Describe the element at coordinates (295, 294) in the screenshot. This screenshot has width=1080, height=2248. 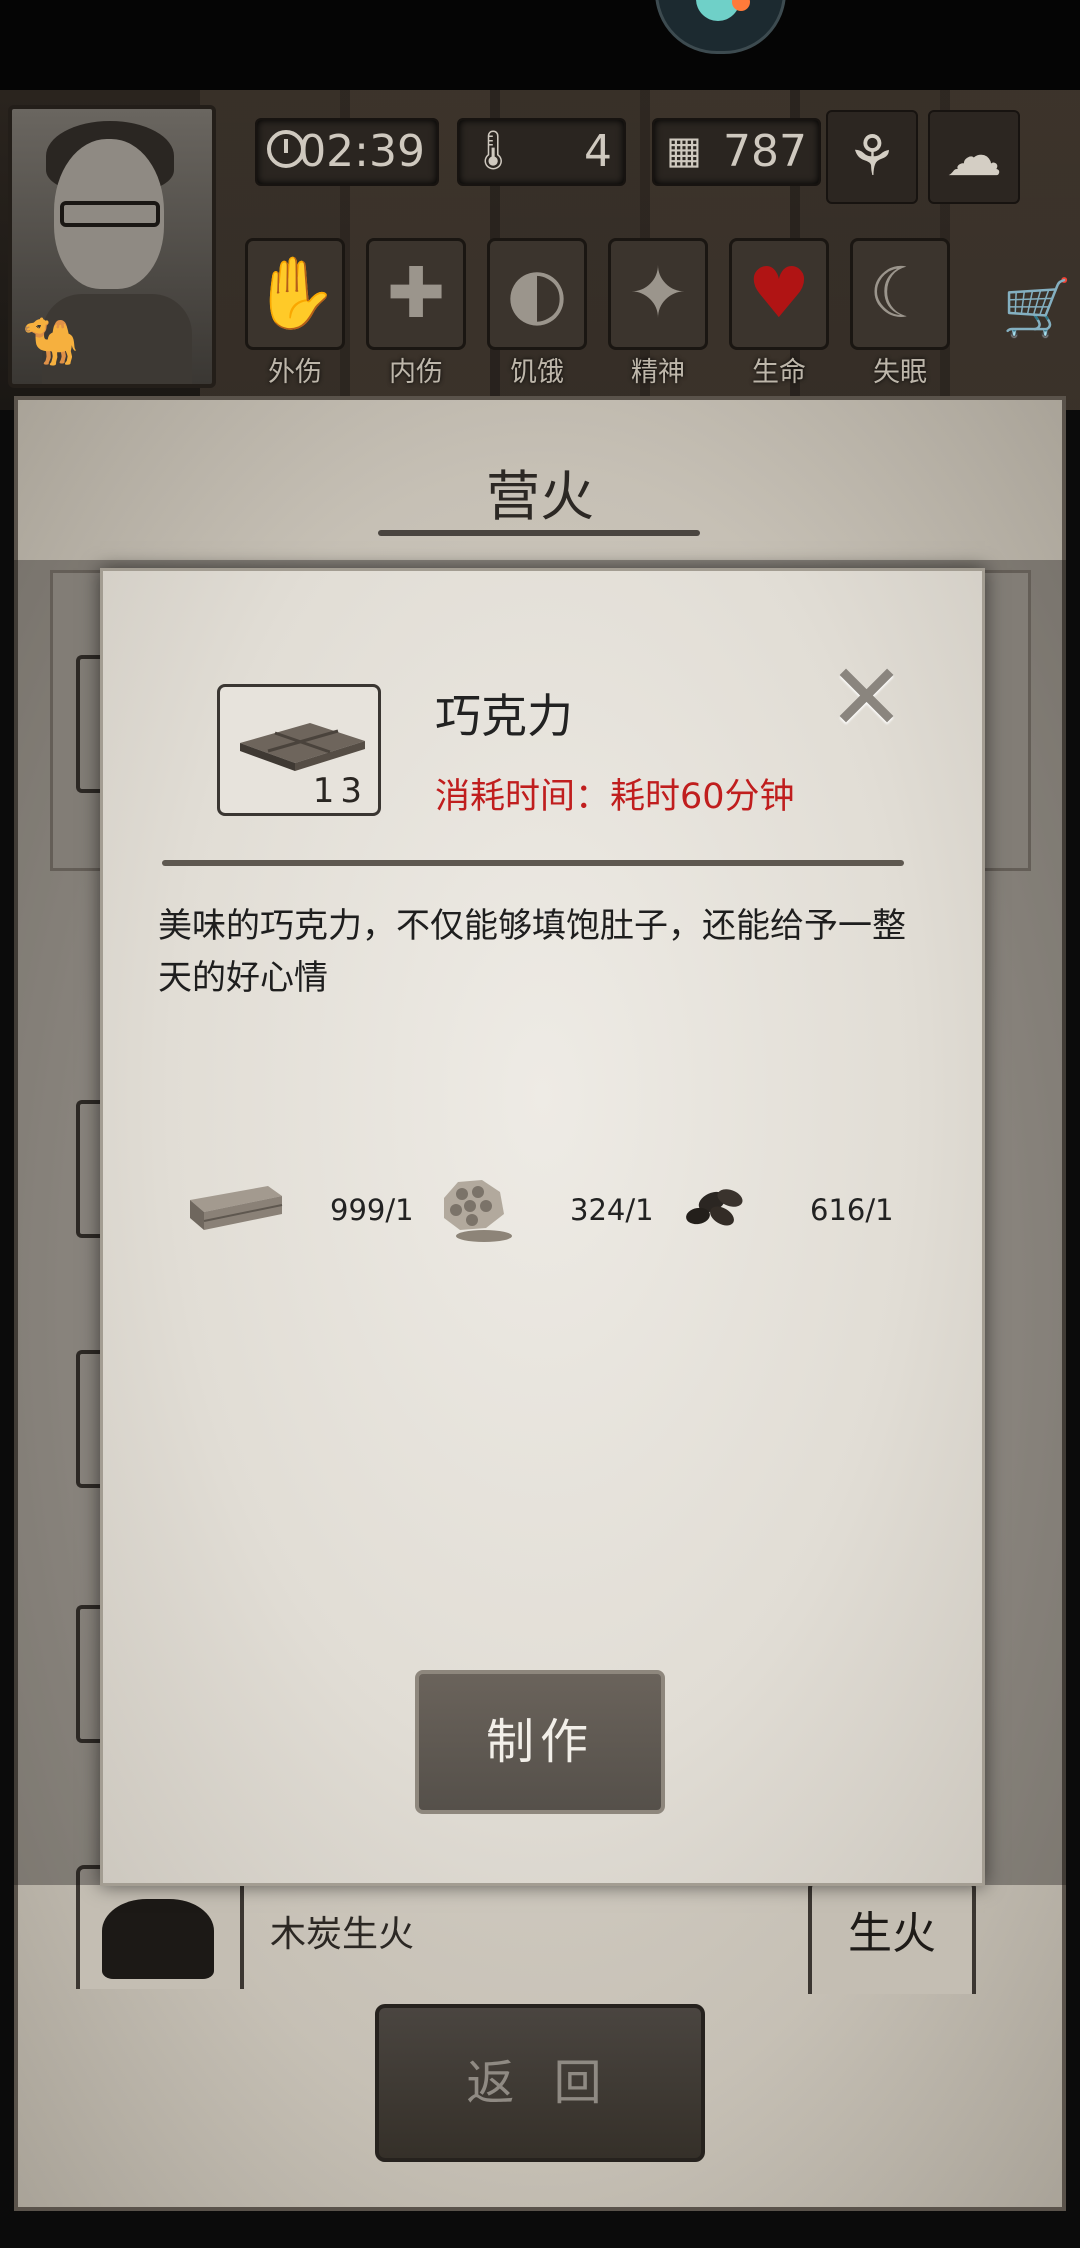
I see `hand-icon: ✋` at that location.